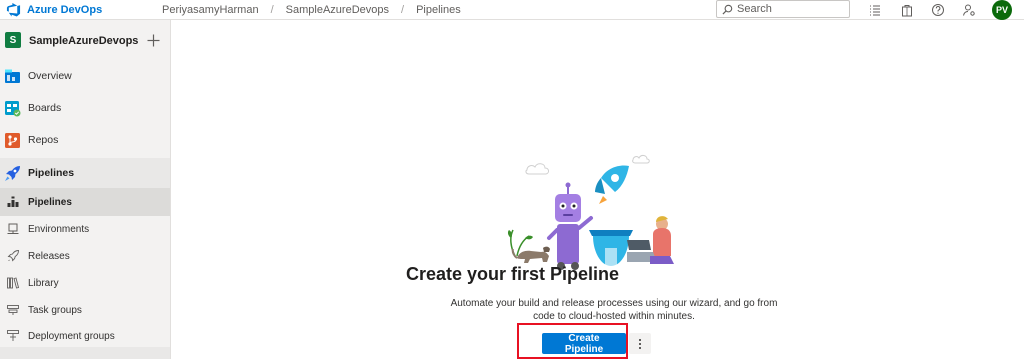 The image size is (1024, 359). What do you see at coordinates (12, 76) in the screenshot?
I see `overview-icon` at bounding box center [12, 76].